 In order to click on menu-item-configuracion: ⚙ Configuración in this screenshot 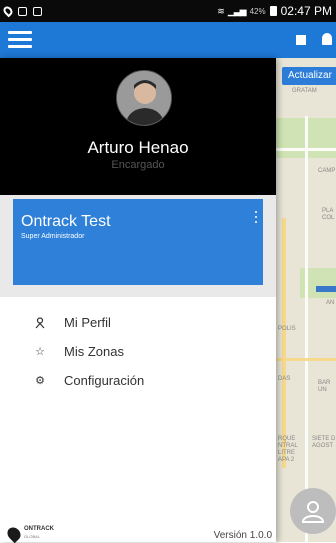, I will do `click(138, 380)`.